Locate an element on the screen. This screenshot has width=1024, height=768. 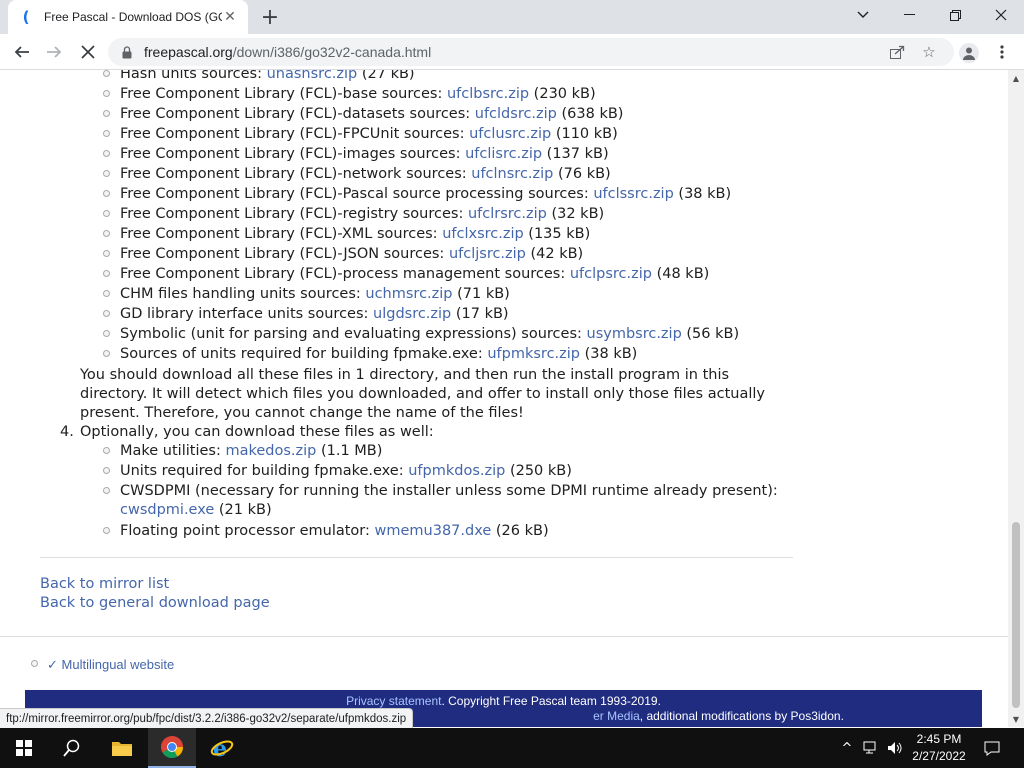
stop-loading-button is located at coordinates (88, 52).